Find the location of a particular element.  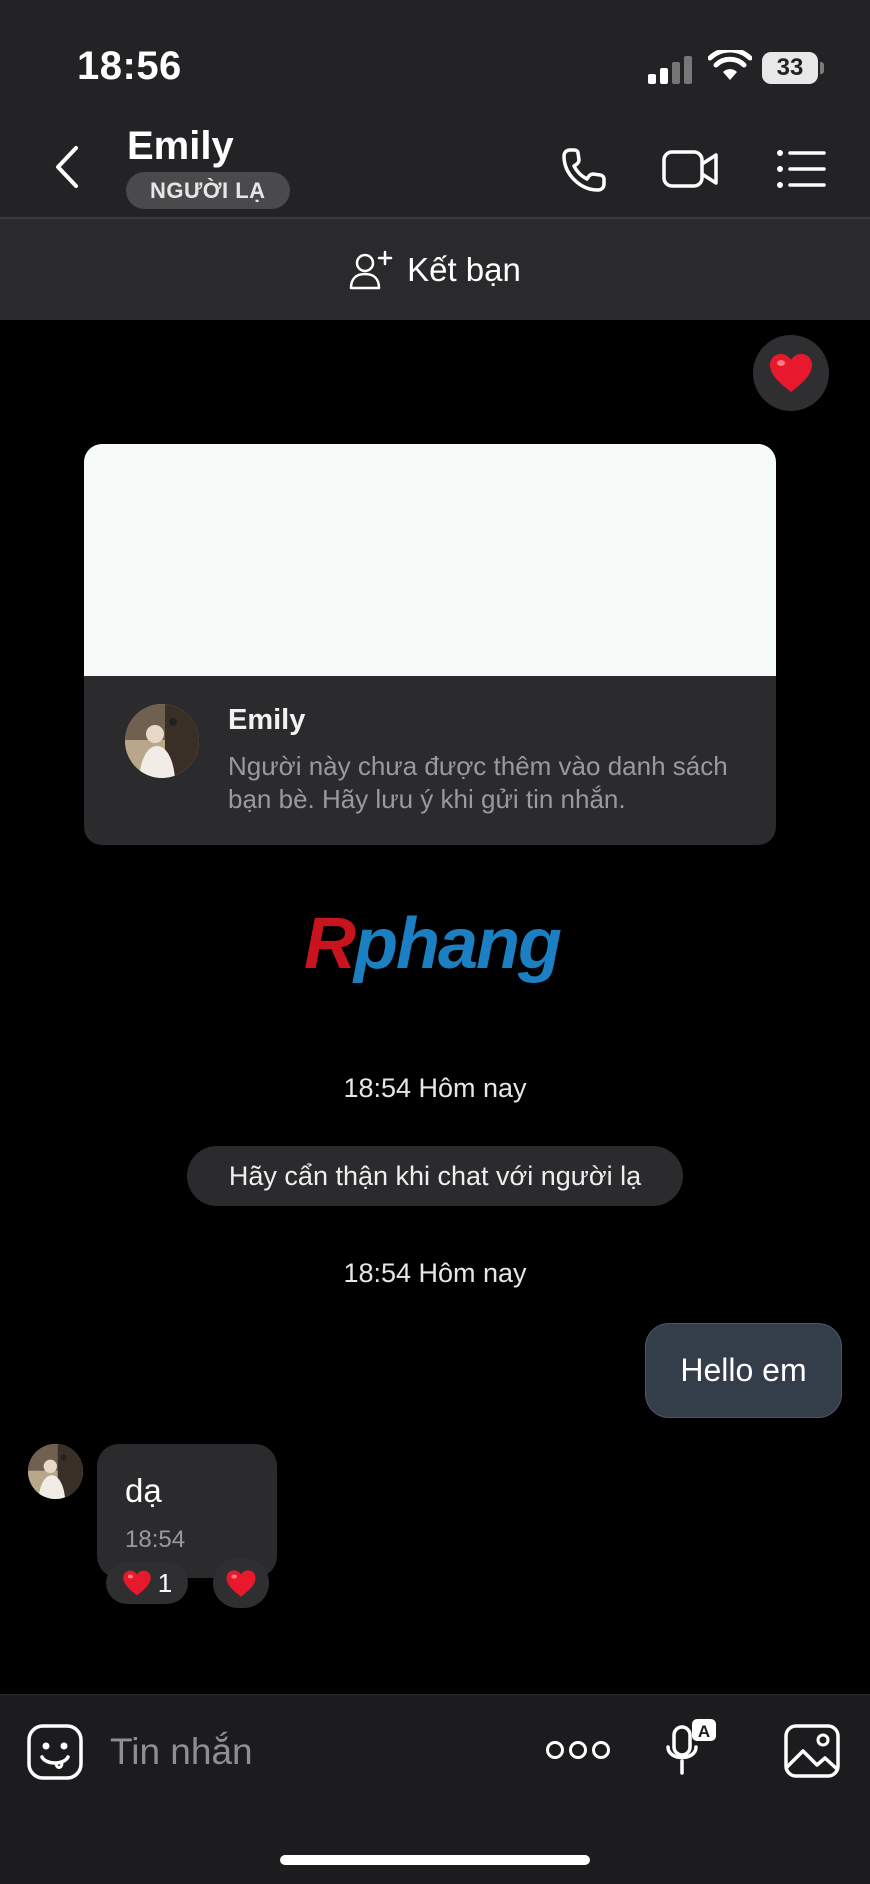

status-time: 18:56 is located at coordinates (129, 66).